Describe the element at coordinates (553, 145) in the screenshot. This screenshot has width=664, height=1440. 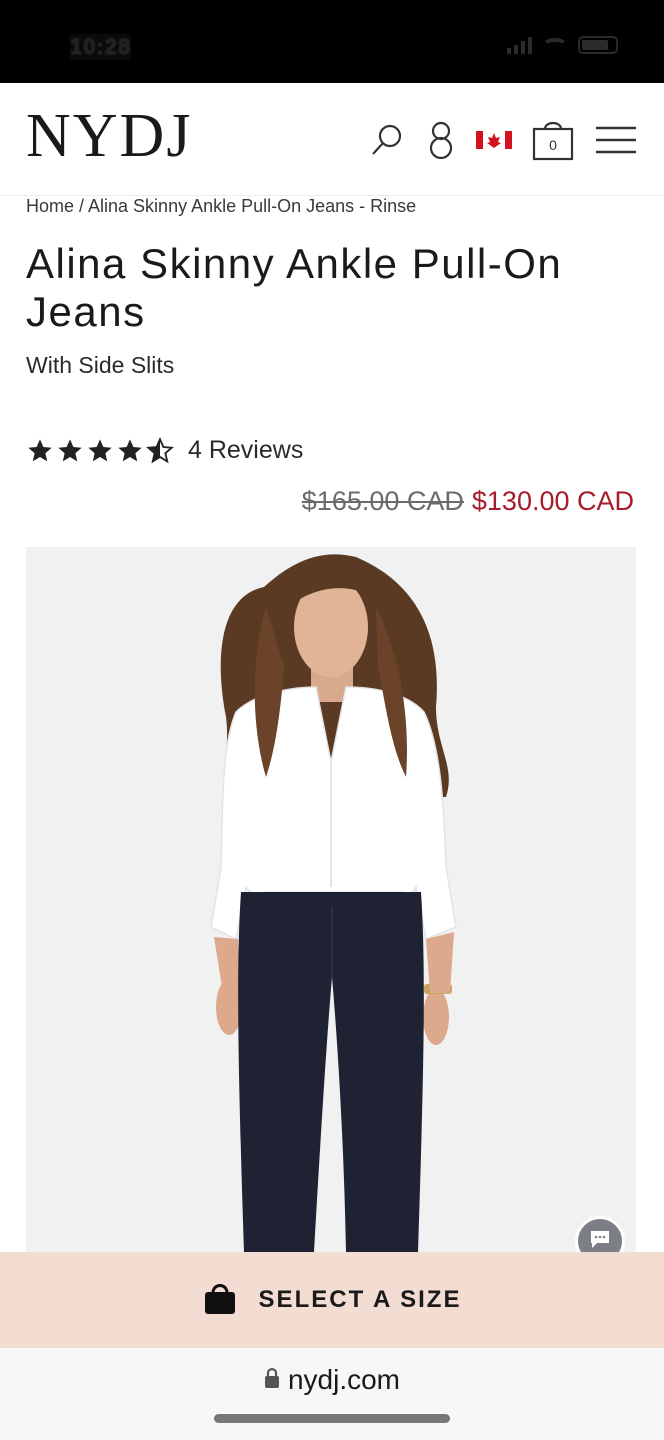
I see `cart-count: 0` at that location.